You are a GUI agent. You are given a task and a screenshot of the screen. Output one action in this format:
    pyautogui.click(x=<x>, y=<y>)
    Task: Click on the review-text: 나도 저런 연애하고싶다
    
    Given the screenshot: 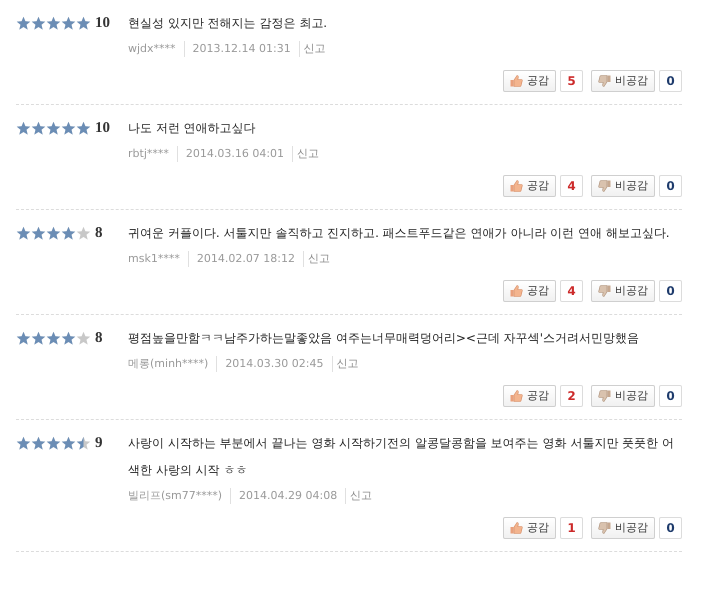 What is the action you would take?
    pyautogui.click(x=192, y=128)
    